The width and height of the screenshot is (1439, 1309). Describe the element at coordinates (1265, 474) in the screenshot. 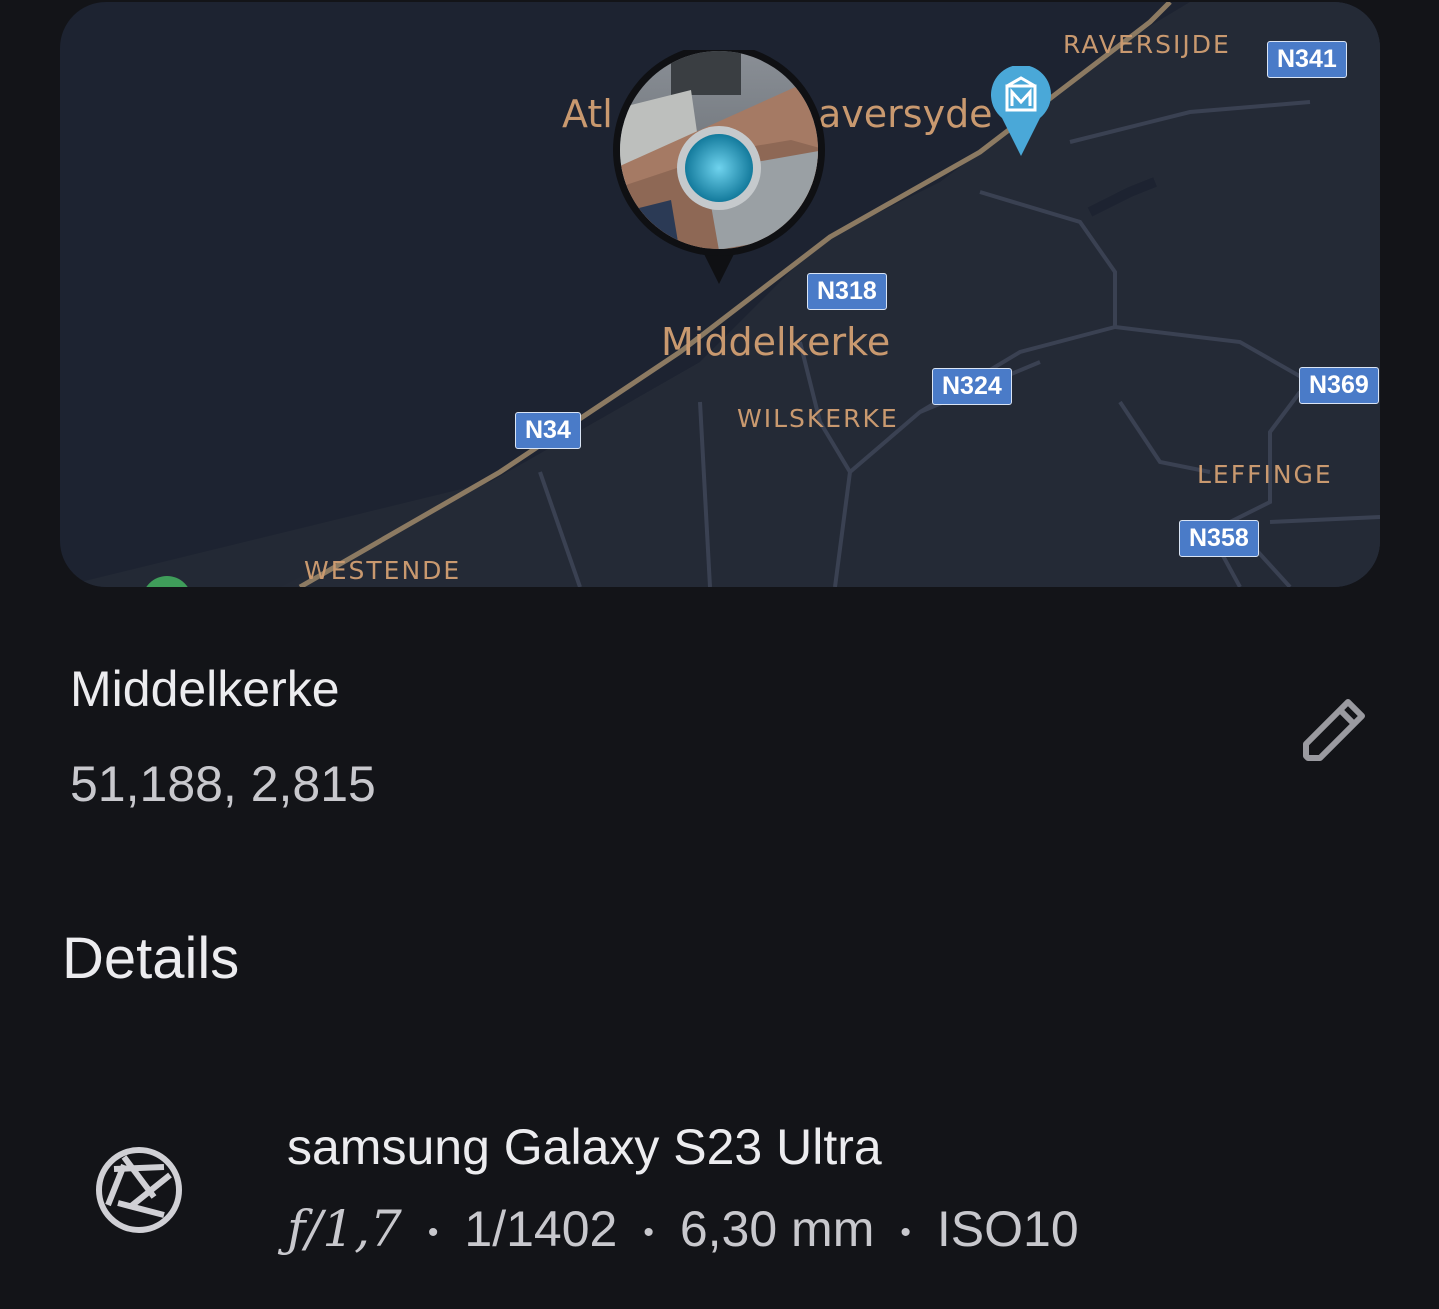

I see `place-label-leffinge: LEFFINGE` at that location.